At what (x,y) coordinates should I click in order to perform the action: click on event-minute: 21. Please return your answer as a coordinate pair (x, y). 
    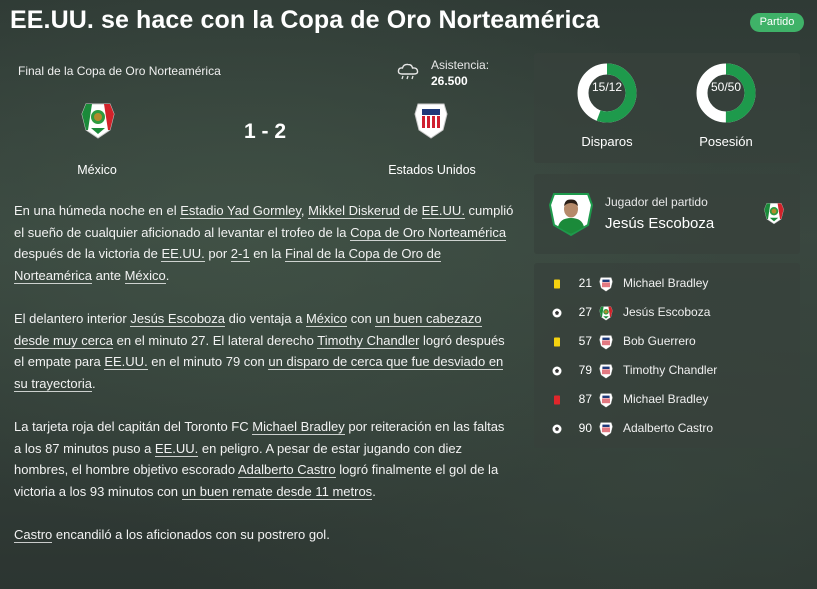
    Looking at the image, I should click on (585, 283).